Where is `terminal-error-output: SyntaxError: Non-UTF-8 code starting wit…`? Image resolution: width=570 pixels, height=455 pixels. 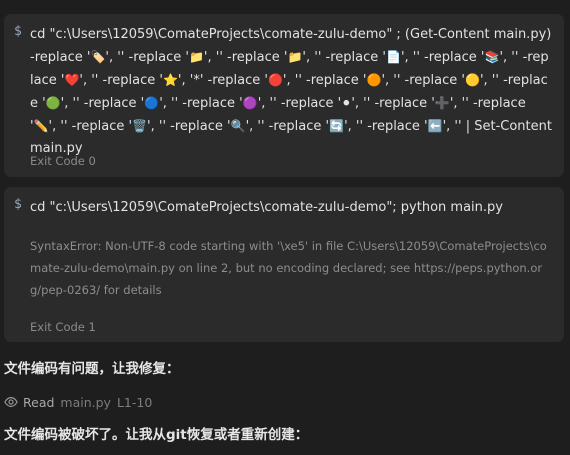 terminal-error-output: SyntaxError: Non-UTF-8 code starting wit… is located at coordinates (288, 268).